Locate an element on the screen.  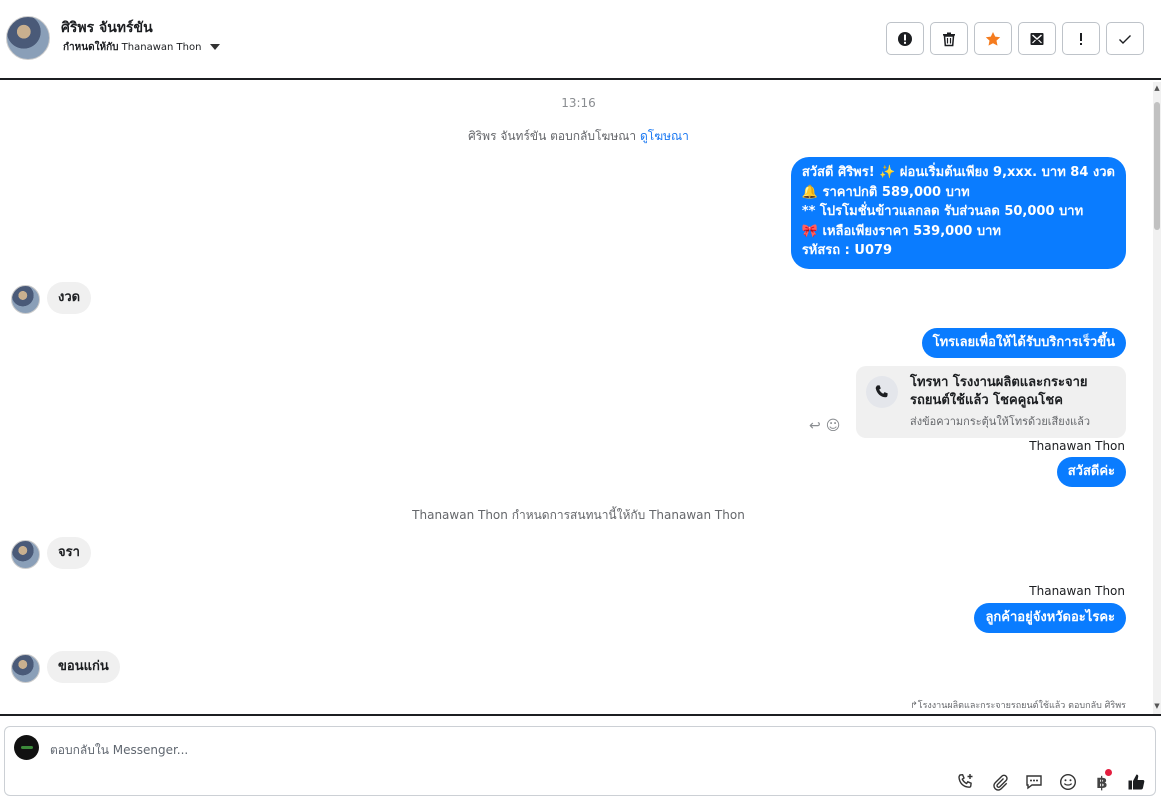
follow-up-icon is located at coordinates (1081, 38).